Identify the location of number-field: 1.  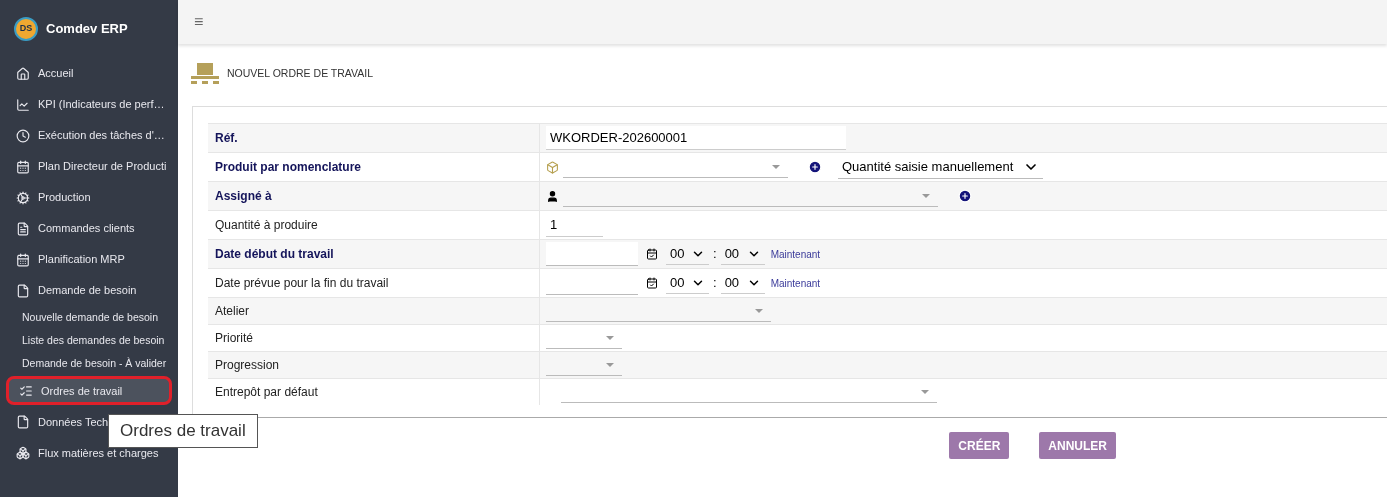
(574, 225).